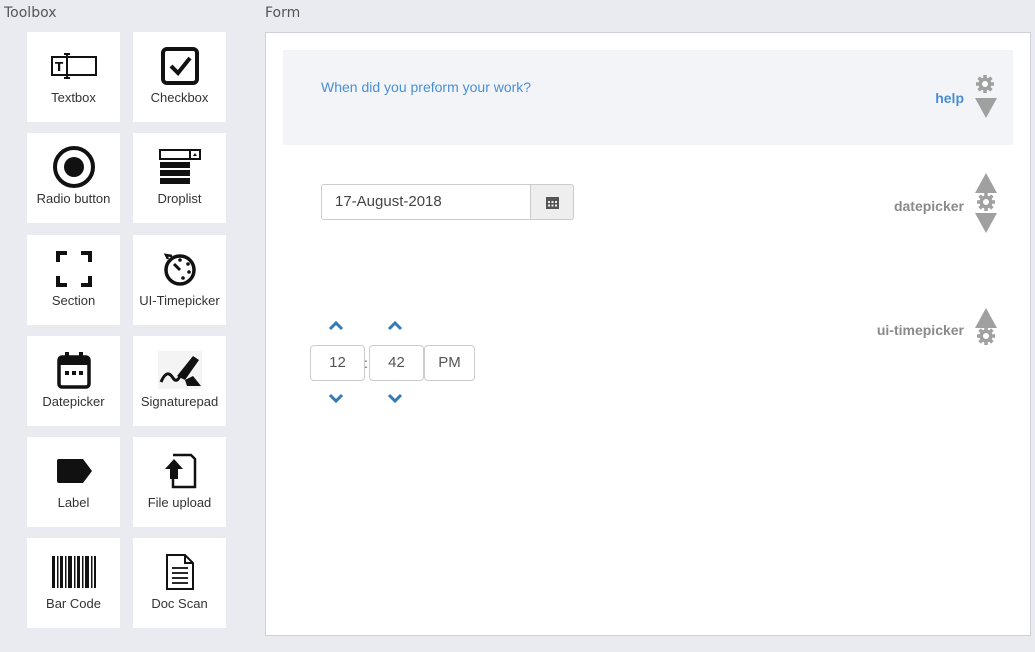  Describe the element at coordinates (426, 87) in the screenshot. I see `help-question-text: When did you preform your work?` at that location.